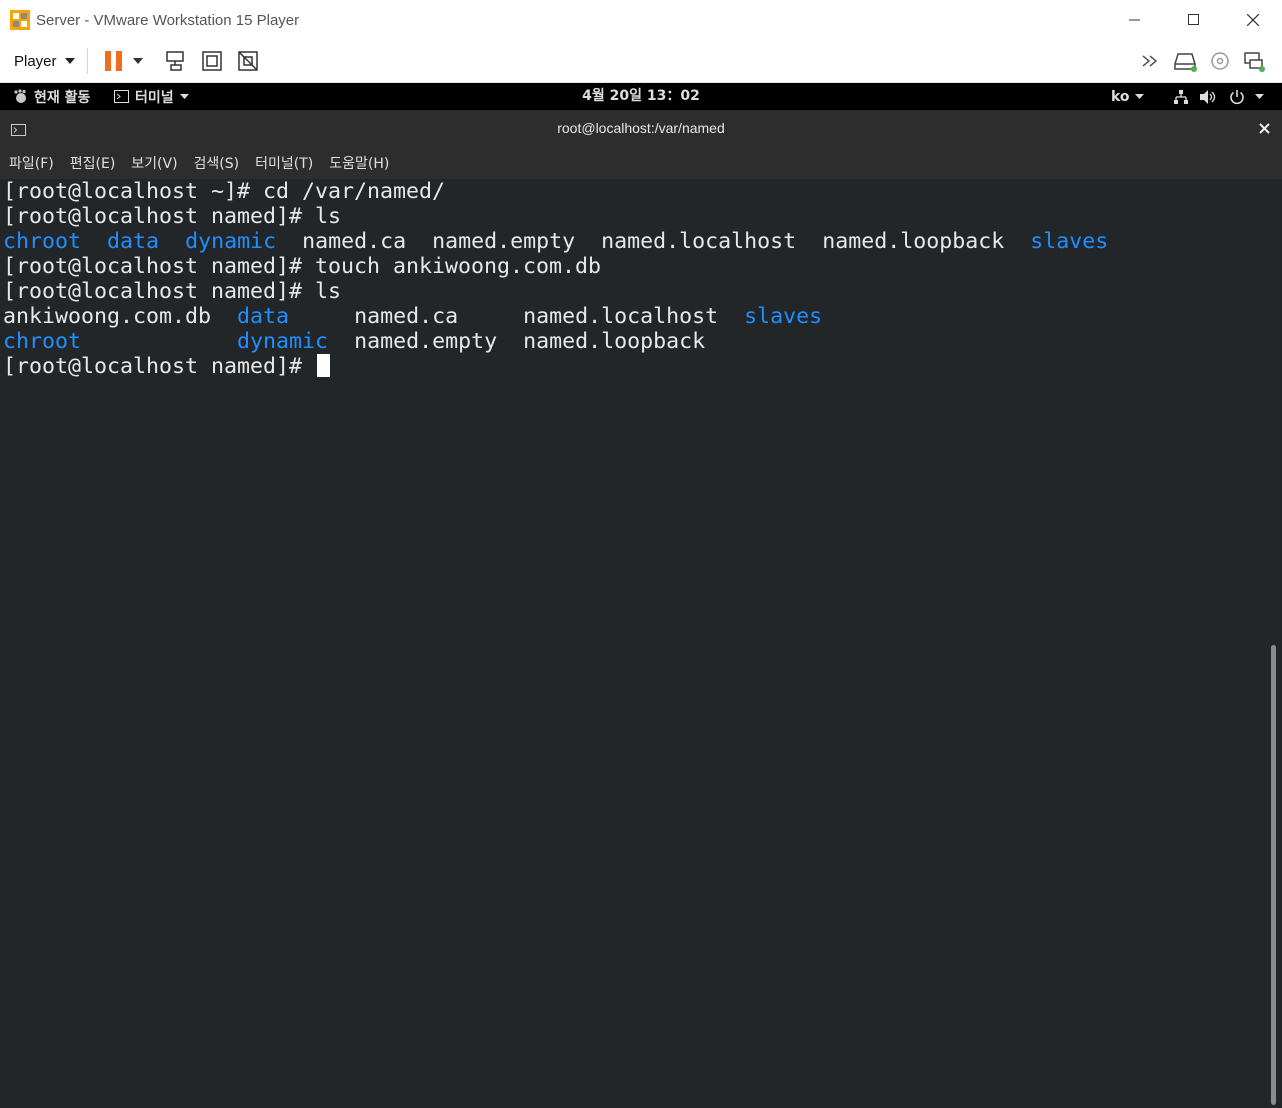  What do you see at coordinates (641, 163) in the screenshot?
I see `terminal-menubar: 파일(F) 편집(E) 보기(V) 검색(S) 터미널(T) 도움말(H)` at bounding box center [641, 163].